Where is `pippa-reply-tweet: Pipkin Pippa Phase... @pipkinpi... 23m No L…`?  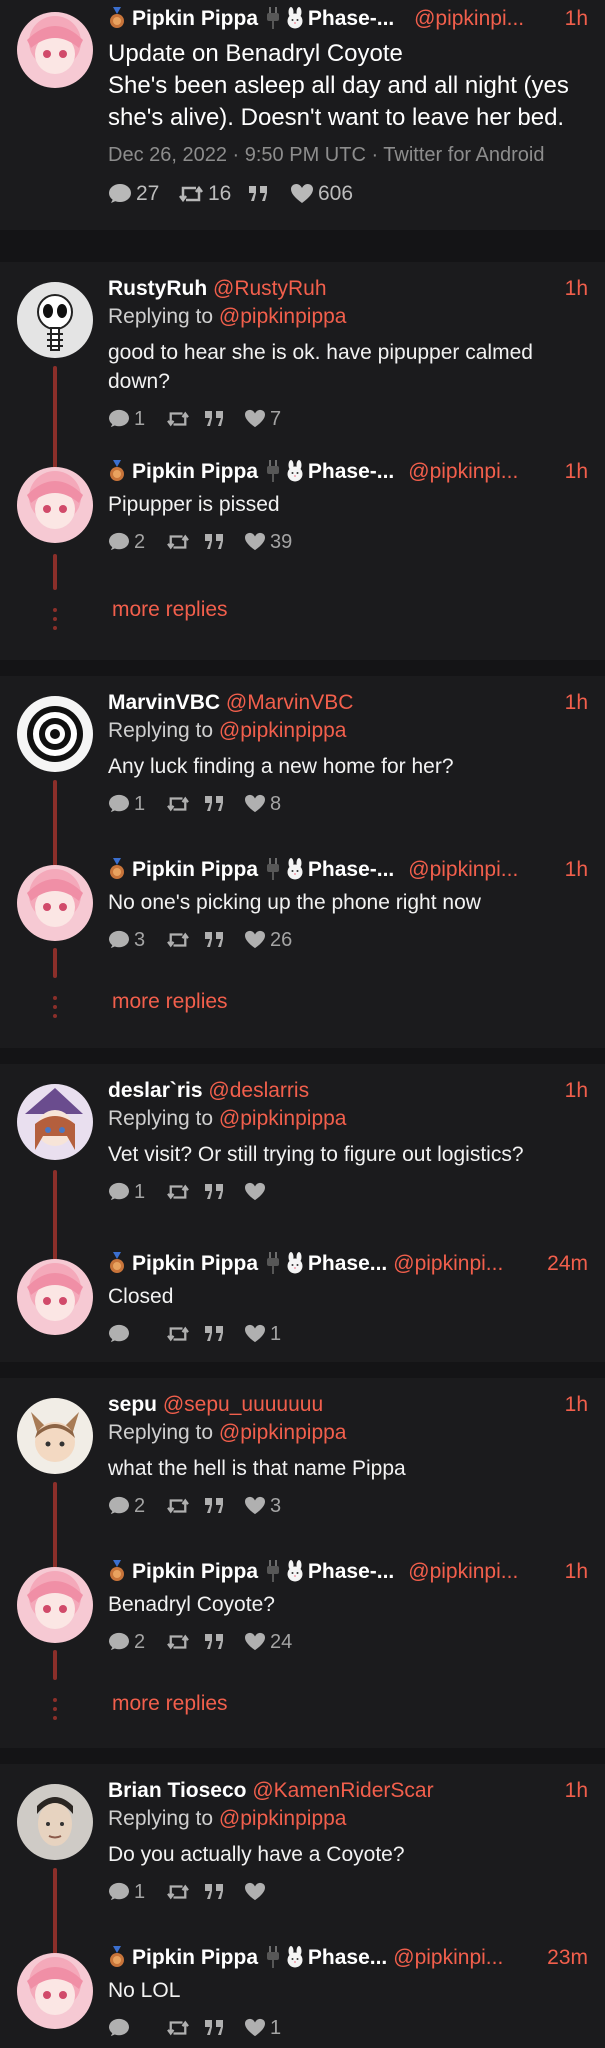
pippa-reply-tweet: Pipkin Pippa Phase... @pipkinpi... 23m No L… is located at coordinates (349, 1992).